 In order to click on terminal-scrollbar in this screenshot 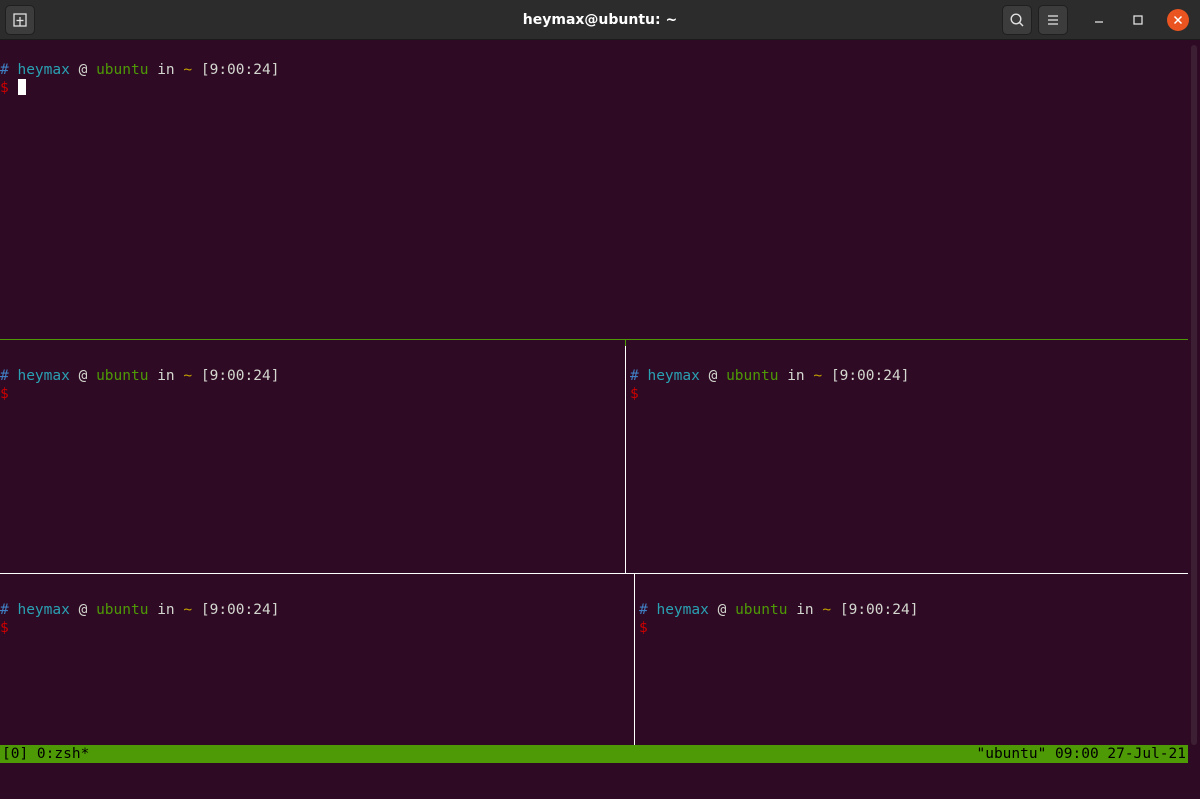, I will do `click(1194, 403)`.